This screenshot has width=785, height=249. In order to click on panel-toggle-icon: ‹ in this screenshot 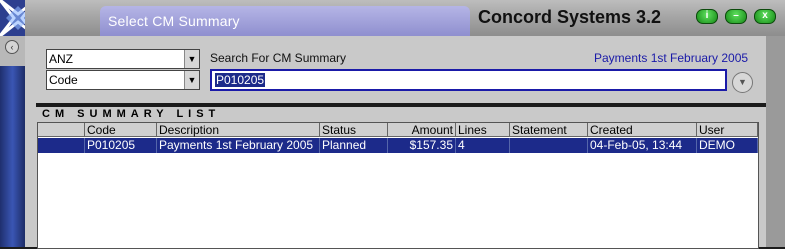, I will do `click(12, 47)`.